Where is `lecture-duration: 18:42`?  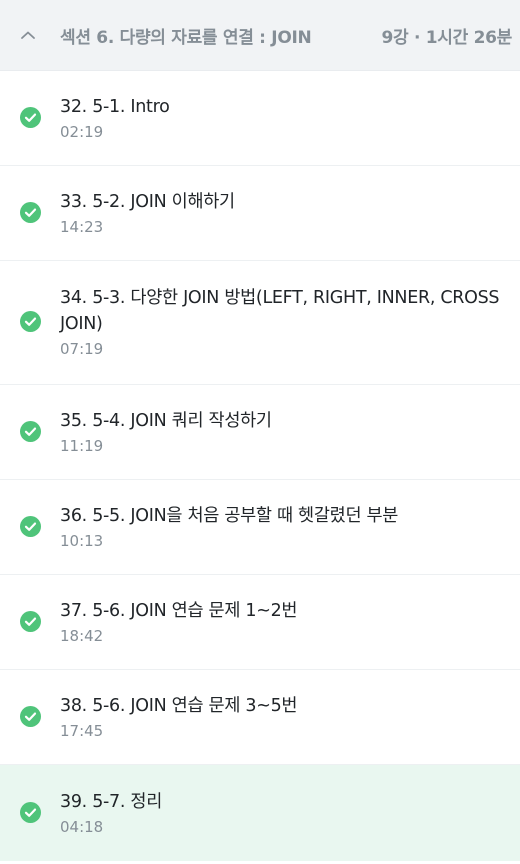 lecture-duration: 18:42 is located at coordinates (82, 635).